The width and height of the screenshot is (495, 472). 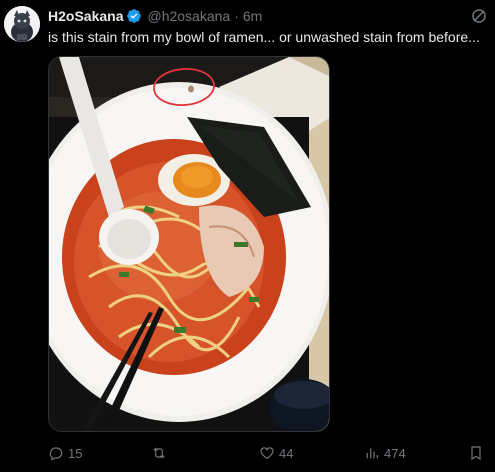 What do you see at coordinates (276, 453) in the screenshot?
I see `like-button: 44` at bounding box center [276, 453].